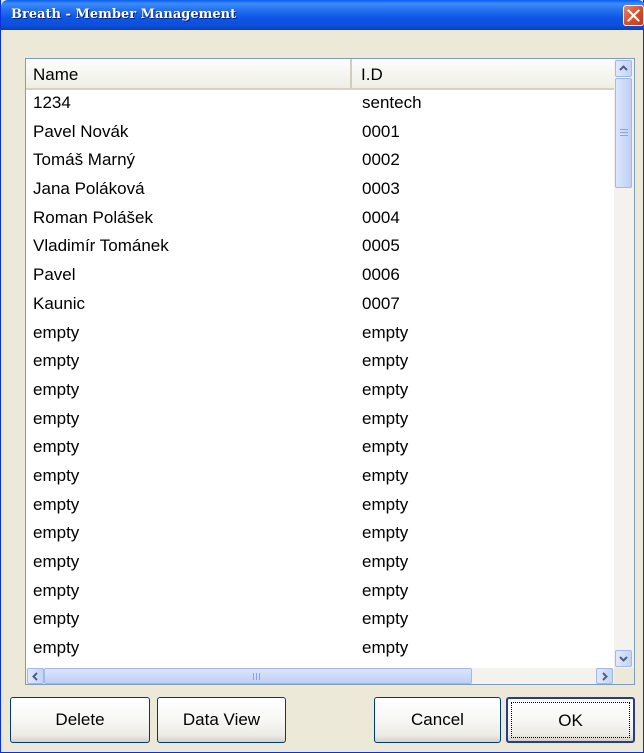  I want to click on delete-button: Delete, so click(80, 720).